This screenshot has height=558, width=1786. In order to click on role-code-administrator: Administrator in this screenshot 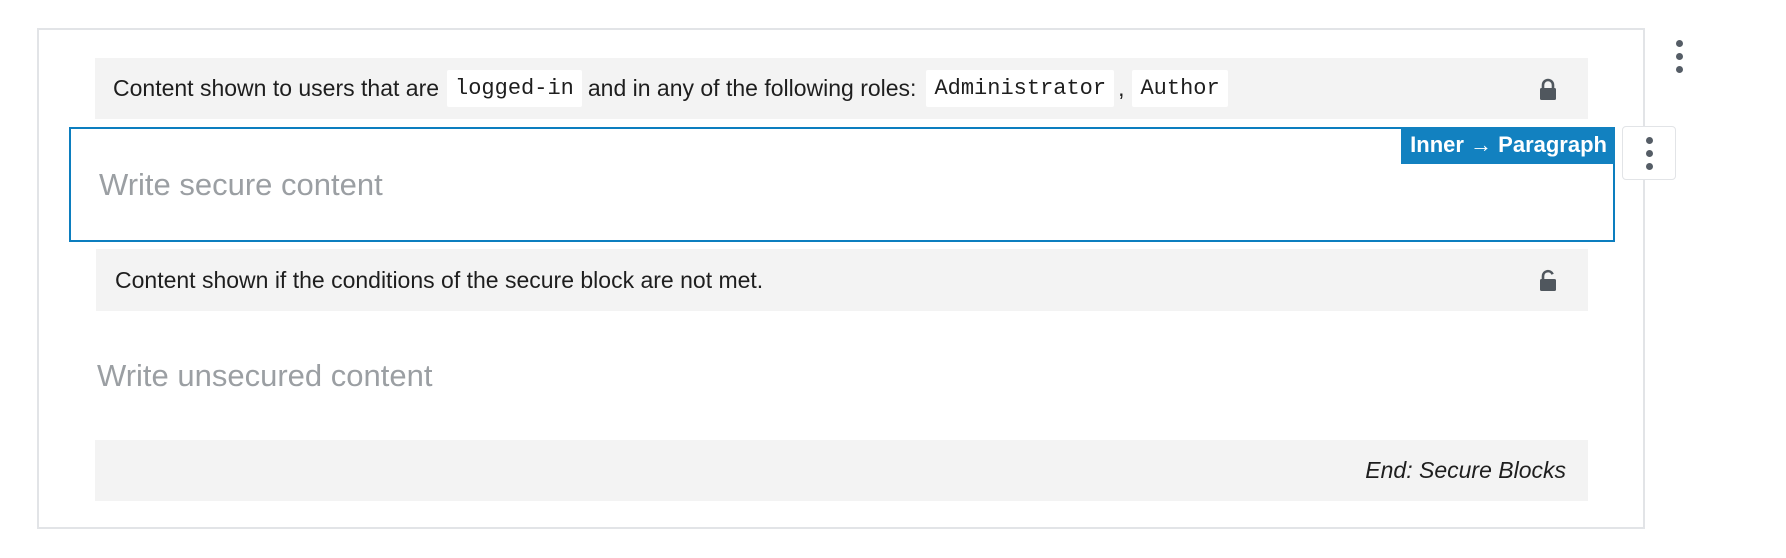, I will do `click(1020, 88)`.